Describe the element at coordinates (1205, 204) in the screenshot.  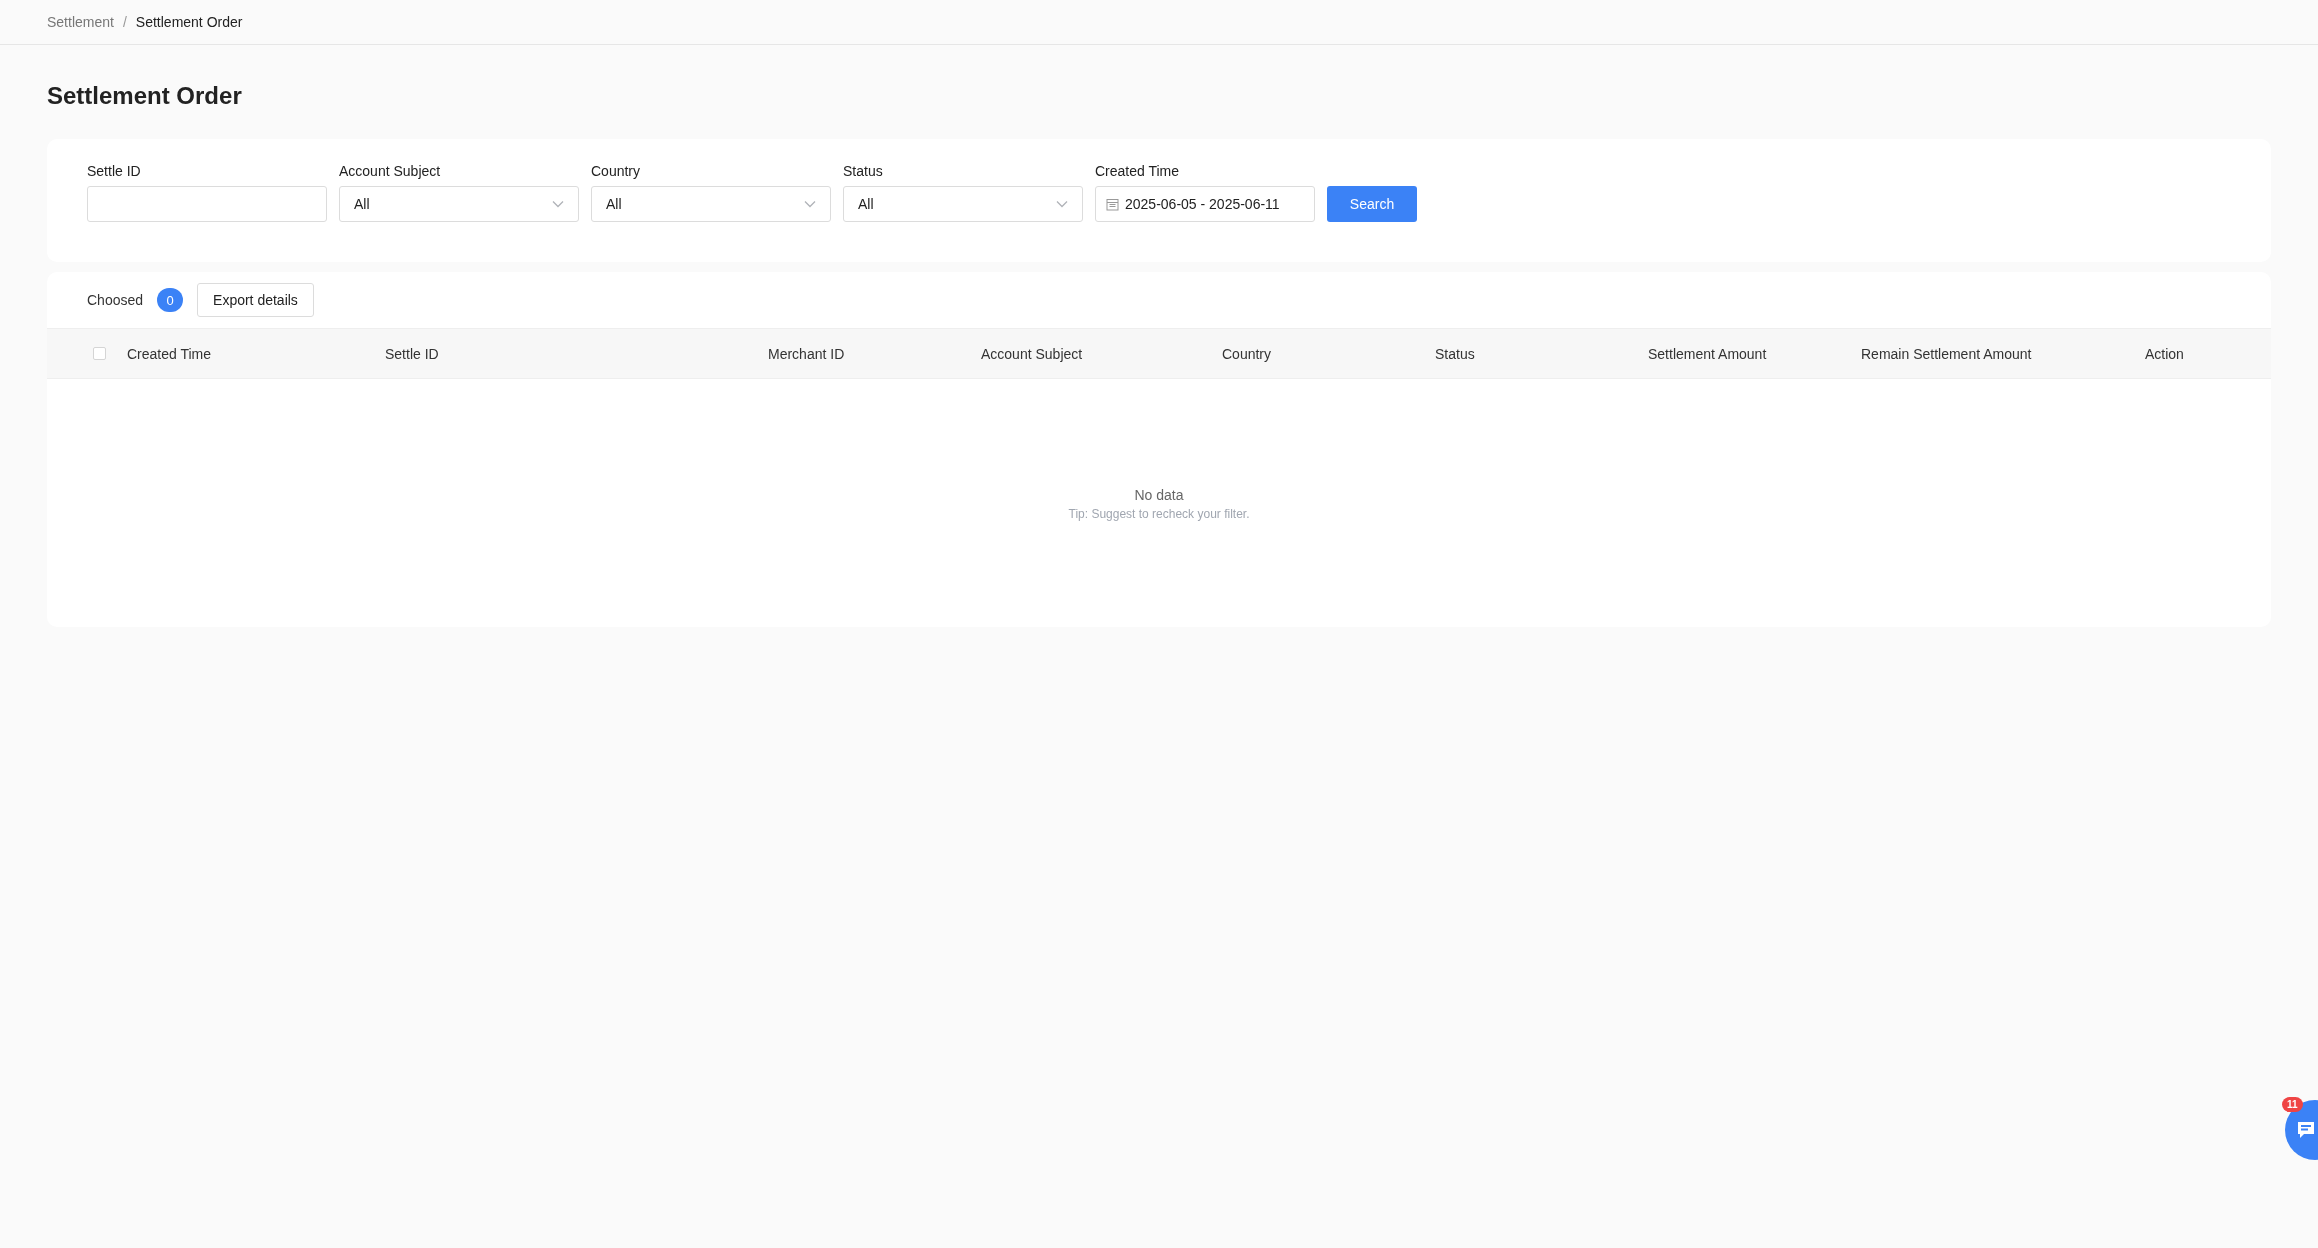
I see `date-range-field: 2025-06-05 - 2025-06-11` at that location.